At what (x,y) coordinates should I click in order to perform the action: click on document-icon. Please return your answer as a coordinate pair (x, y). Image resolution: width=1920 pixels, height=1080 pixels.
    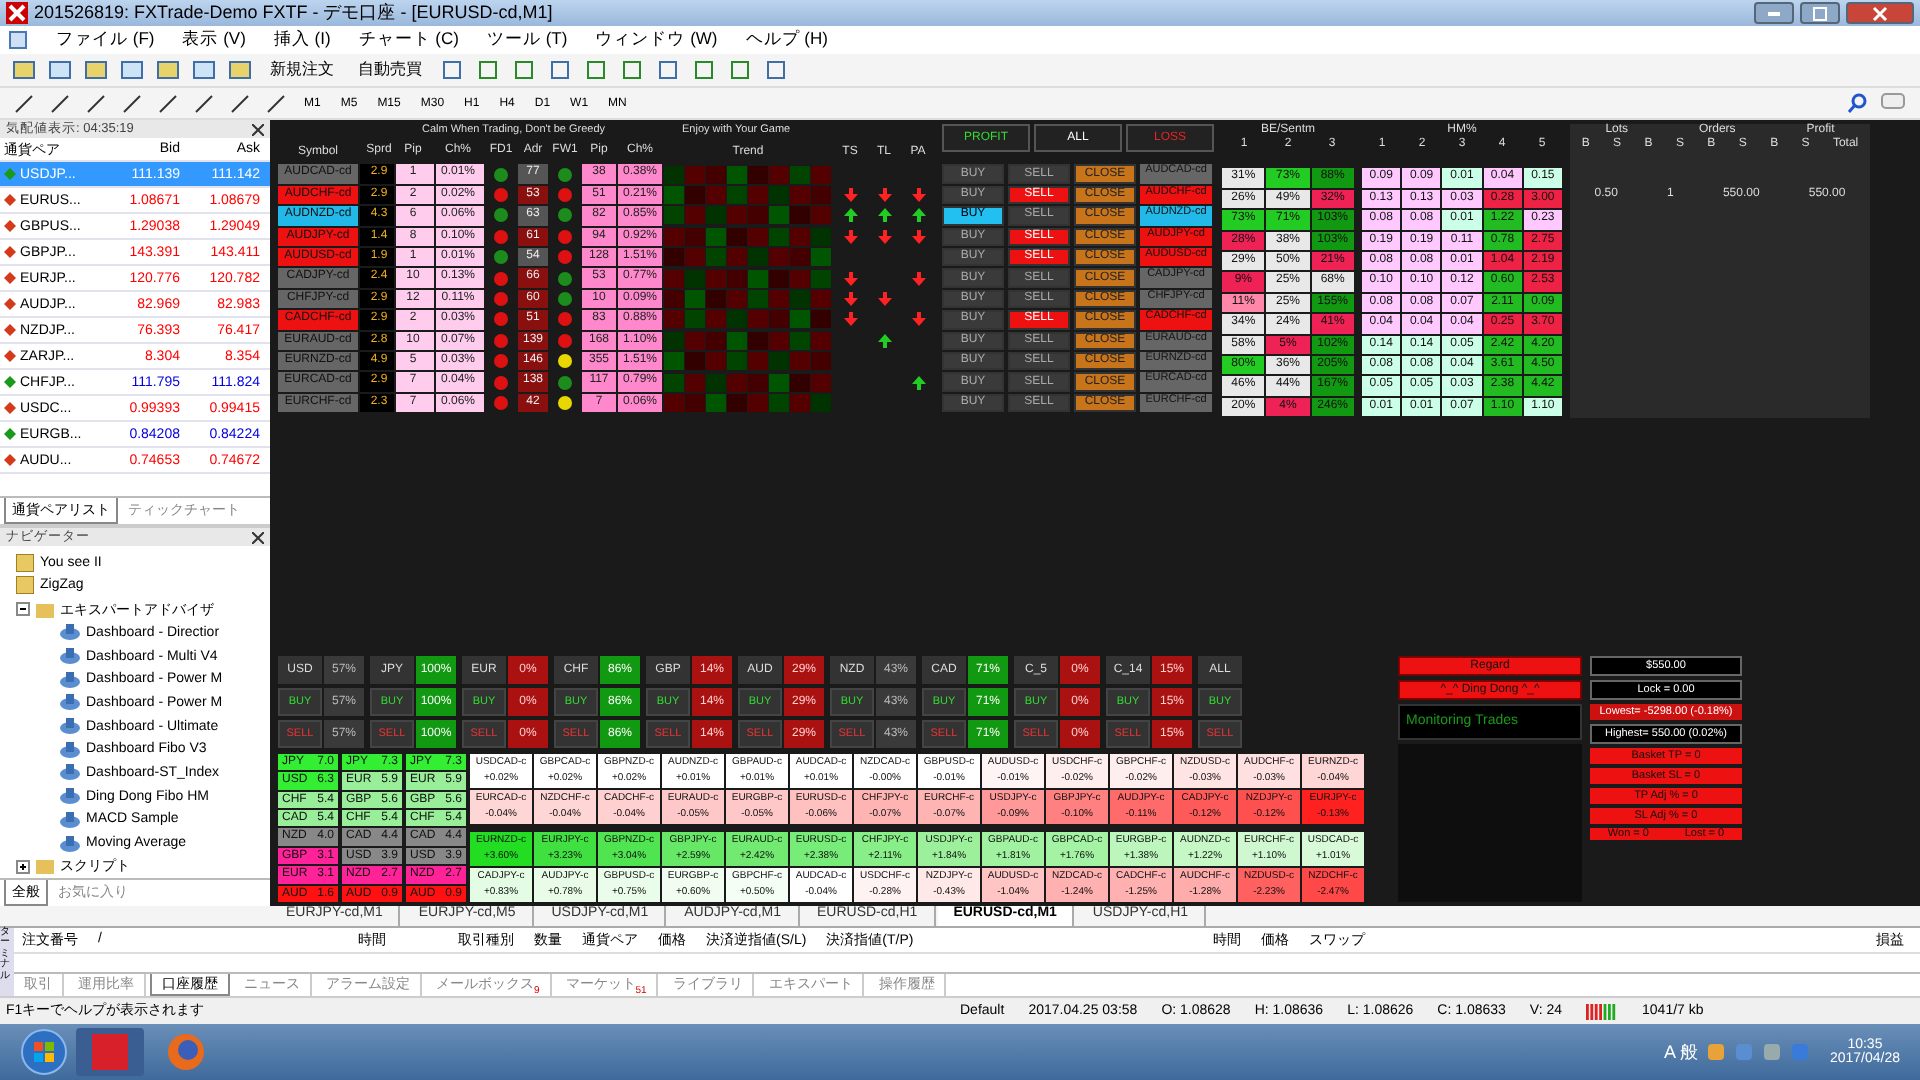
    Looking at the image, I should click on (18, 39).